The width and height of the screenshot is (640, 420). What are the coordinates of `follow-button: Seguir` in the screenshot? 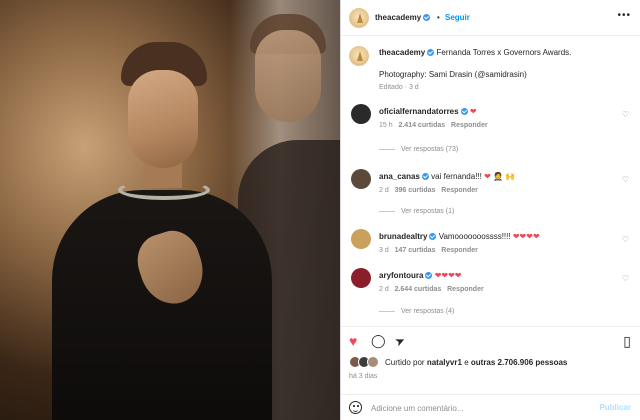 It's located at (457, 17).